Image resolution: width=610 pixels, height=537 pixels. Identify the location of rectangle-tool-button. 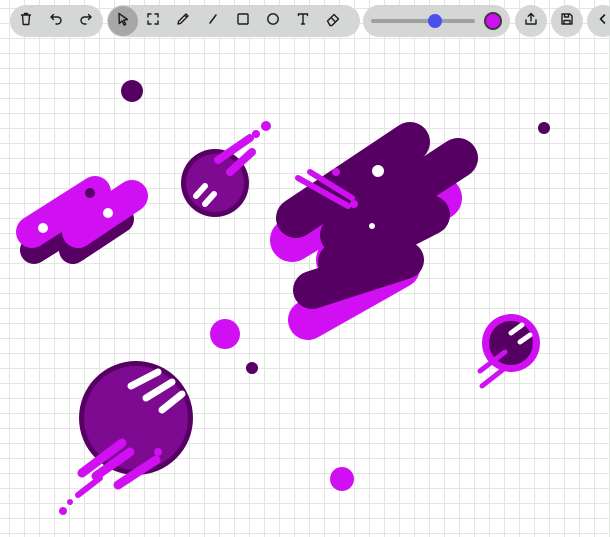
(243, 21).